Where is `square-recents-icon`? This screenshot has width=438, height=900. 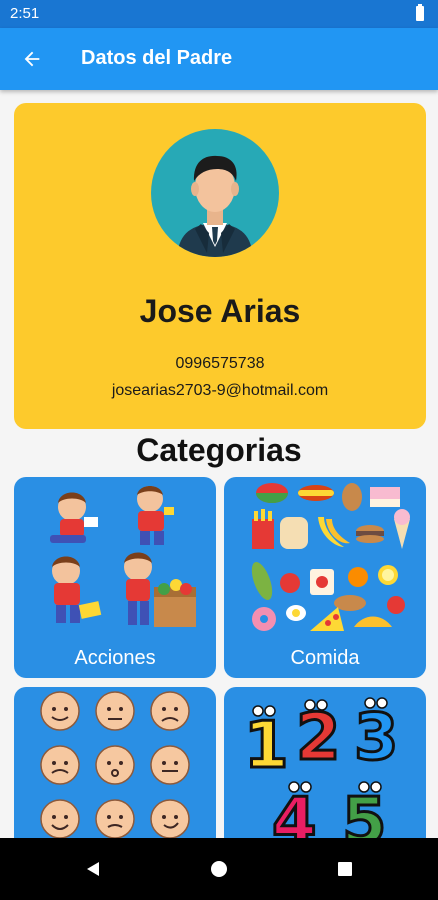
square-recents-icon is located at coordinates (345, 869).